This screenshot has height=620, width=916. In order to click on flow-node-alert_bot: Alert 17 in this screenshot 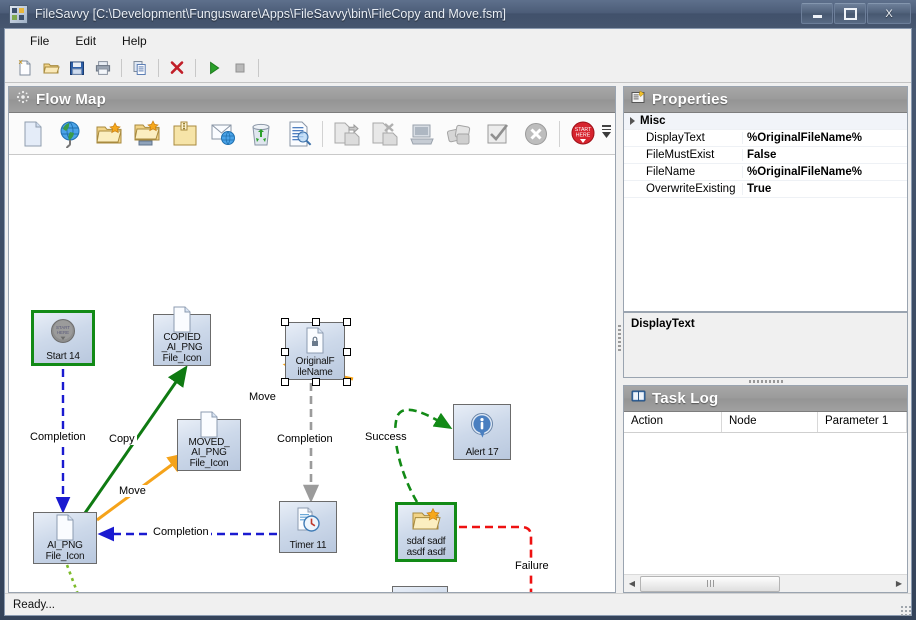, I will do `click(420, 589)`.